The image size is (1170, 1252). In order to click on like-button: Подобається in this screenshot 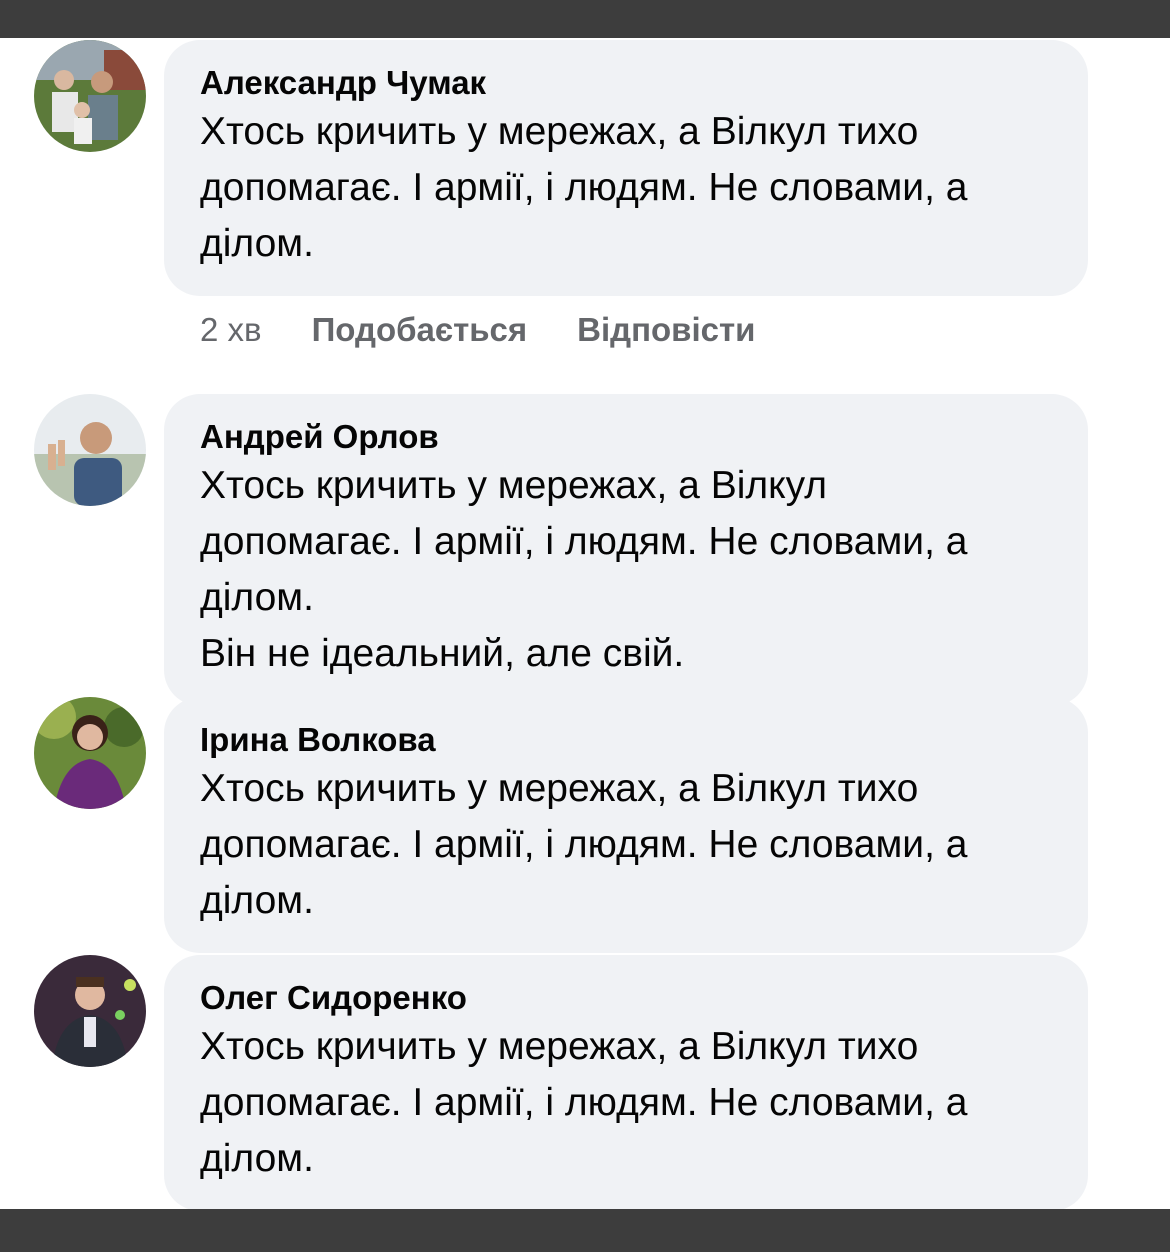, I will do `click(420, 330)`.